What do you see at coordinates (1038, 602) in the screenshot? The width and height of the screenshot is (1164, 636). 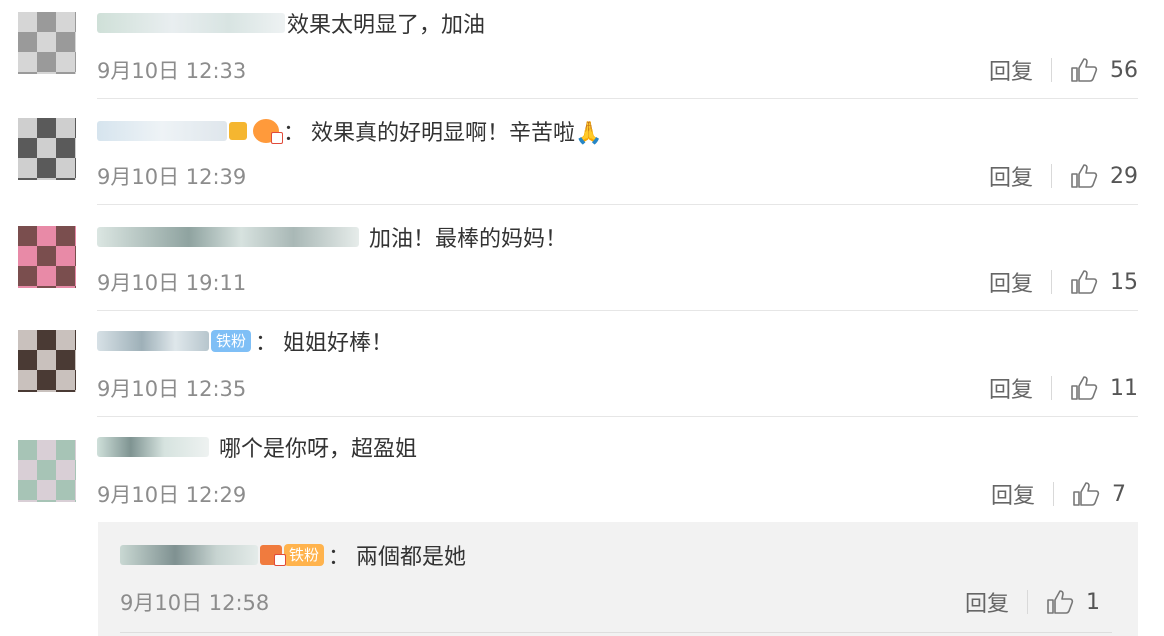 I see `comment-actions: 回复 1` at bounding box center [1038, 602].